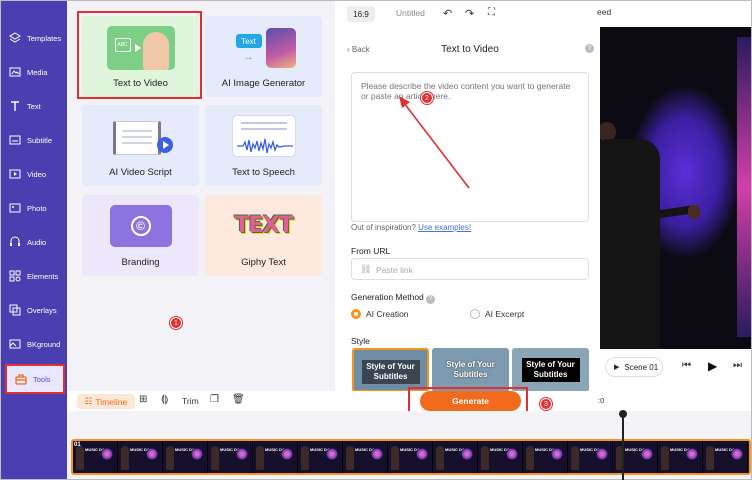 This screenshot has width=752, height=480. I want to click on sidebar-item-text: Text, so click(34, 106).